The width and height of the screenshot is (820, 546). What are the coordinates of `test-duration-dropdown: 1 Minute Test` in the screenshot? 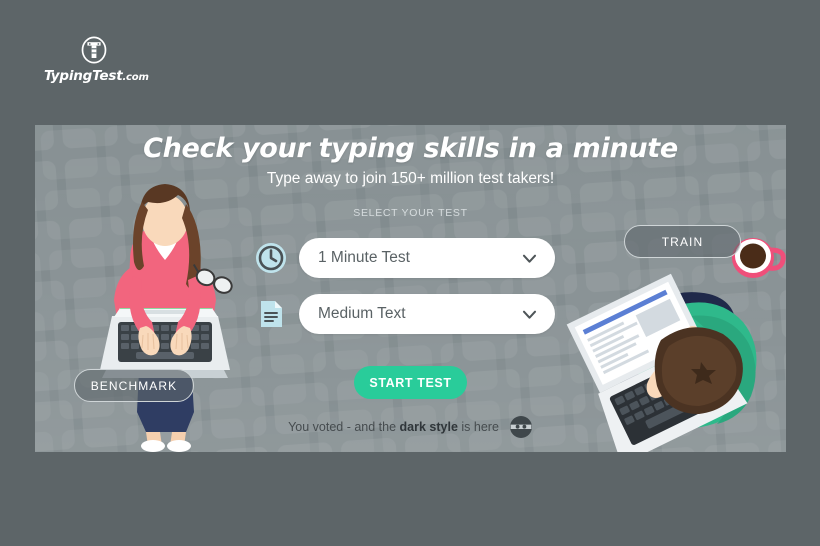 It's located at (427, 258).